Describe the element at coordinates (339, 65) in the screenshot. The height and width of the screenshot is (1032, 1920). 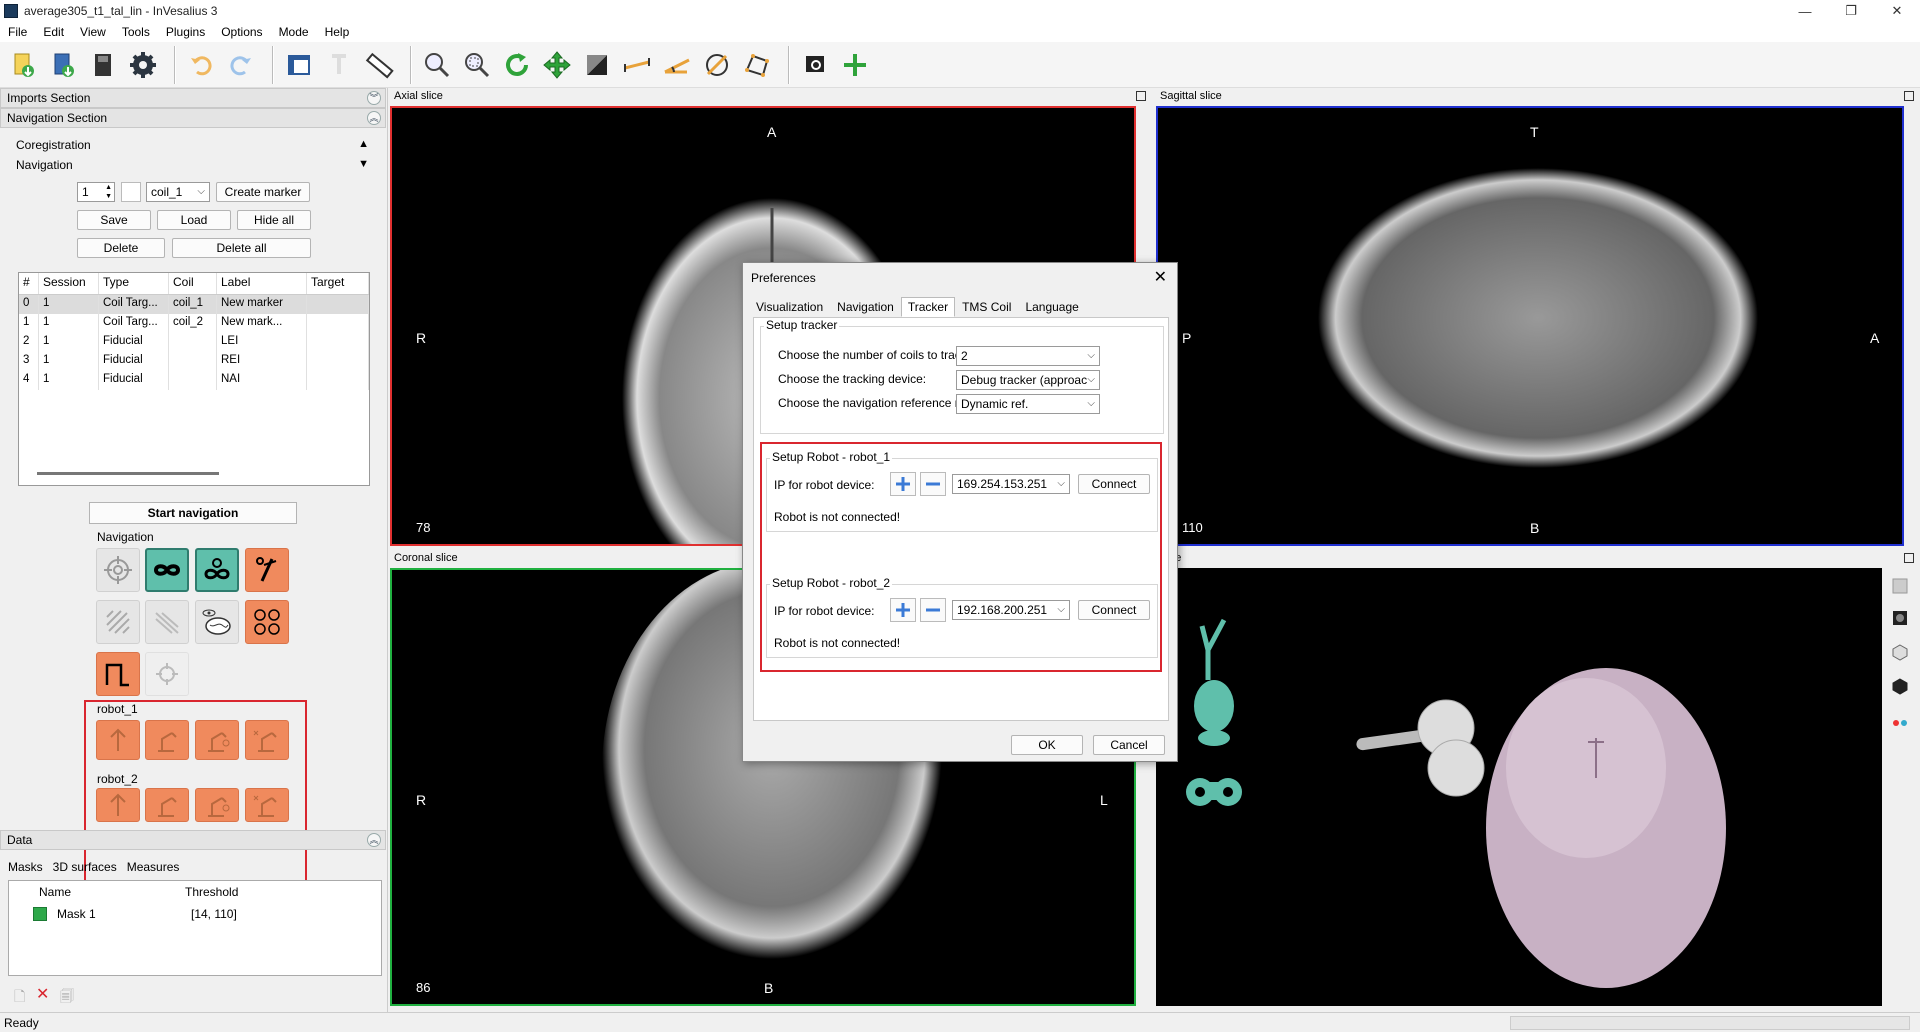
I see `text-icon` at that location.